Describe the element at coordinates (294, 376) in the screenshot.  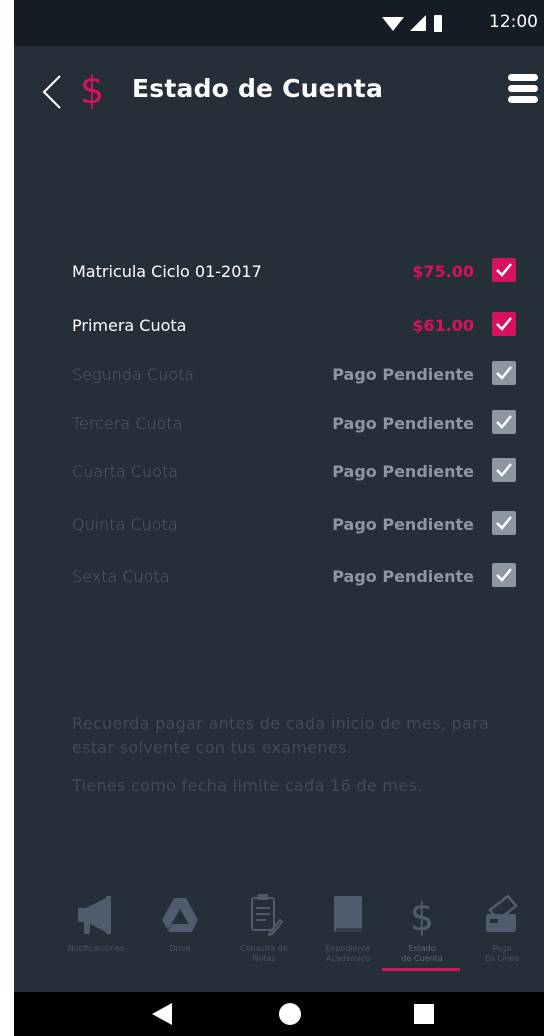
I see `payment-row-segunda-cuota: Segunda Cuota Pago Pendiente` at that location.